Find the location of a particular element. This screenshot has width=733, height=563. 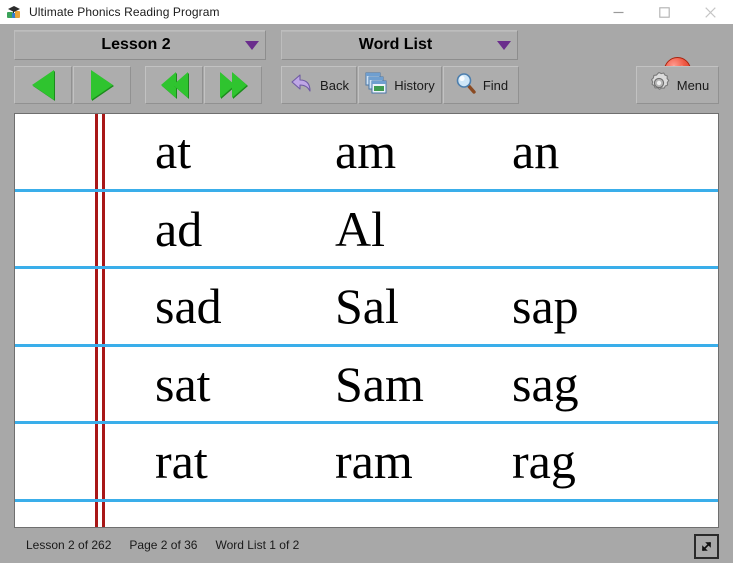

resize-window-button is located at coordinates (706, 546).